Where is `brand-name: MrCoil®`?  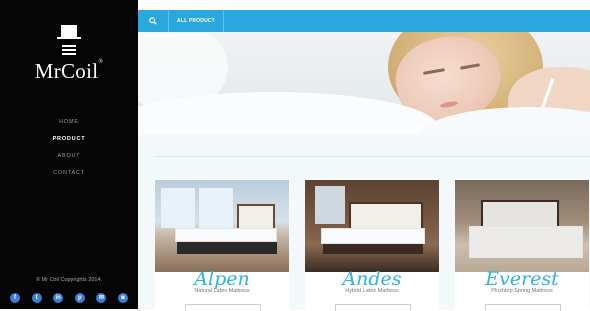
brand-name: MrCoil® is located at coordinates (69, 71).